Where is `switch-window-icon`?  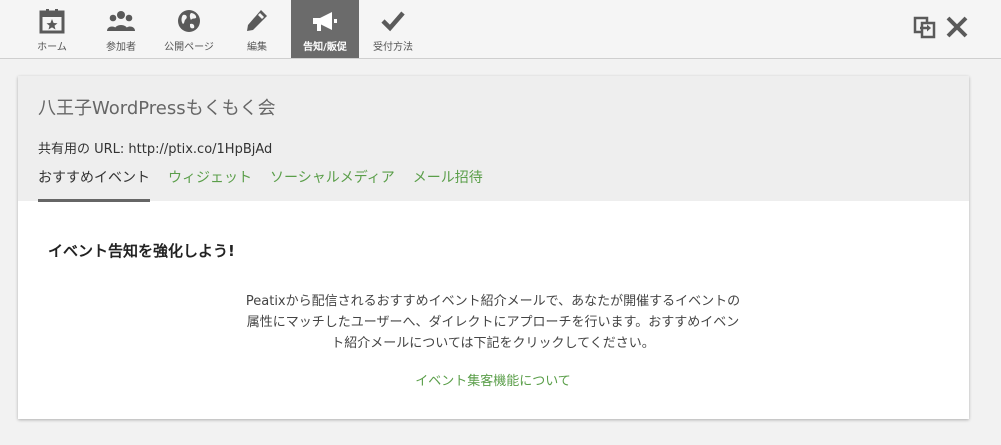
switch-window-icon is located at coordinates (925, 27).